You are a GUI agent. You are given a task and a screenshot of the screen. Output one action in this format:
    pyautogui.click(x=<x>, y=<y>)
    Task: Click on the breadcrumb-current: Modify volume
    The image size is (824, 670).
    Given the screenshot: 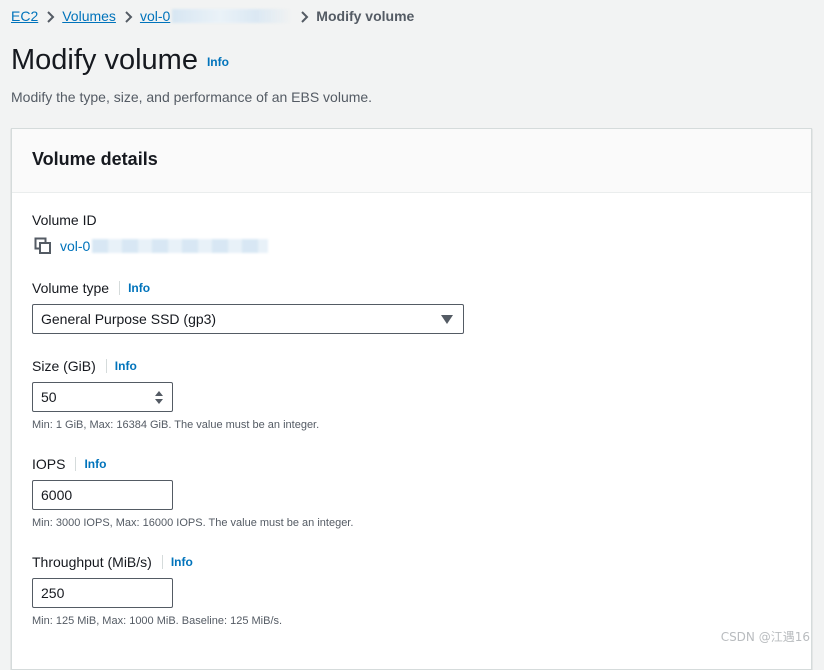 What is the action you would take?
    pyautogui.click(x=365, y=16)
    